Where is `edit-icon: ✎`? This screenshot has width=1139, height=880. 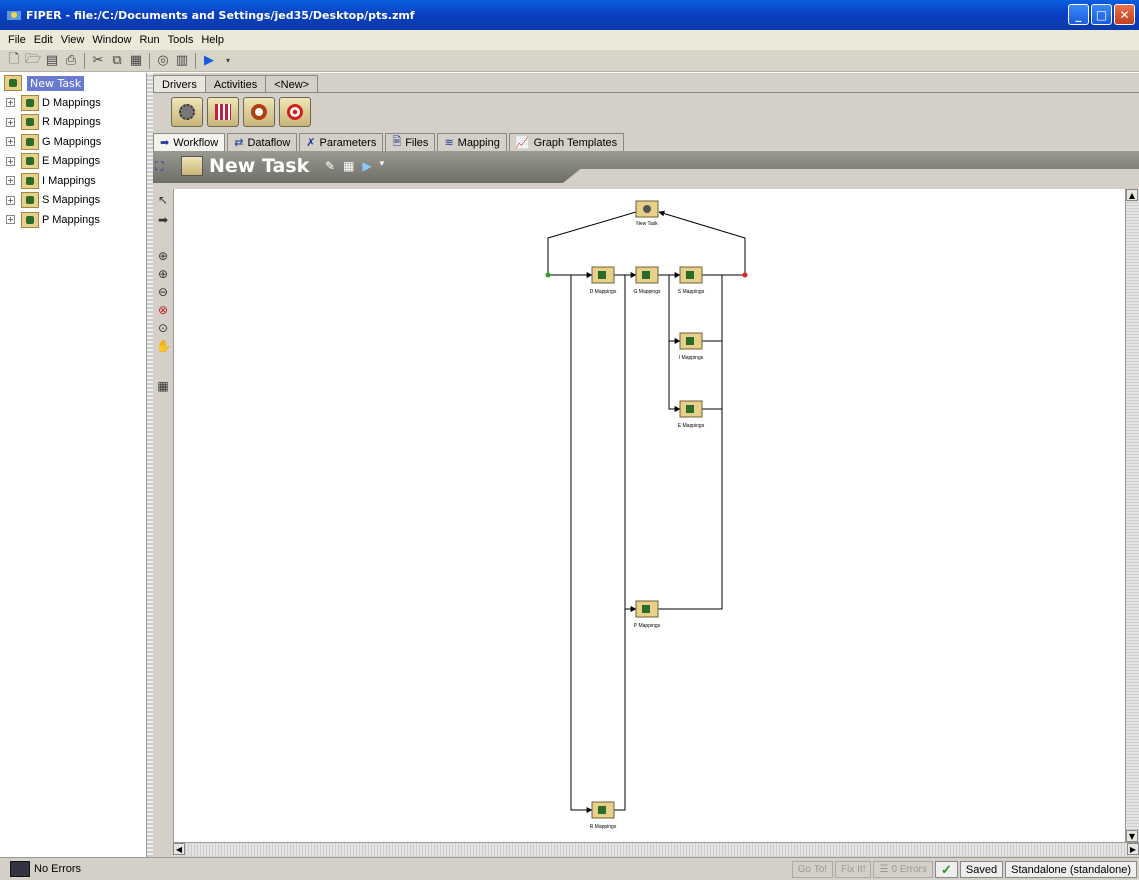
edit-icon: ✎ is located at coordinates (330, 166).